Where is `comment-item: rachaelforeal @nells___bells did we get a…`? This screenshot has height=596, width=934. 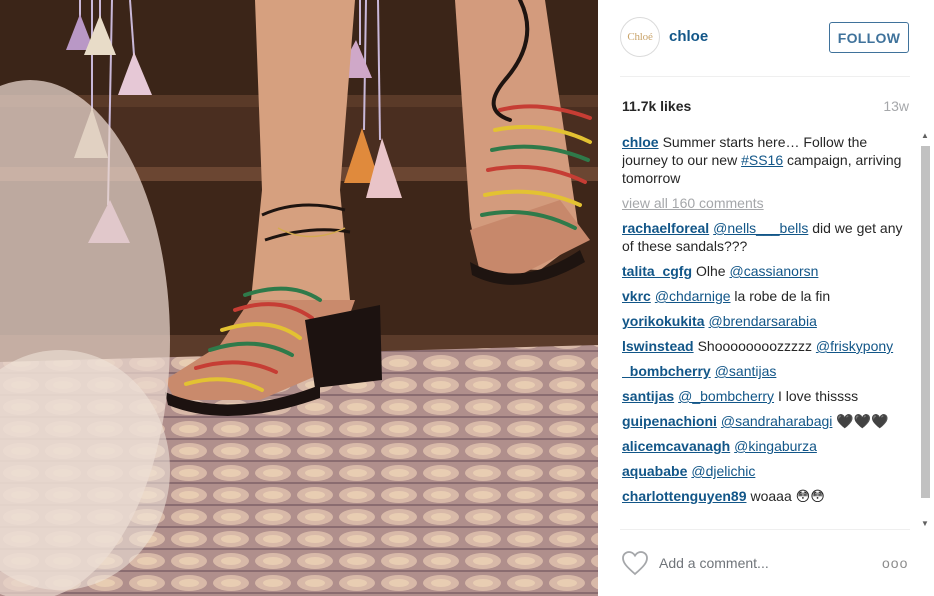
comment-item: rachaelforeal @nells___bells did we get a… is located at coordinates (765, 237).